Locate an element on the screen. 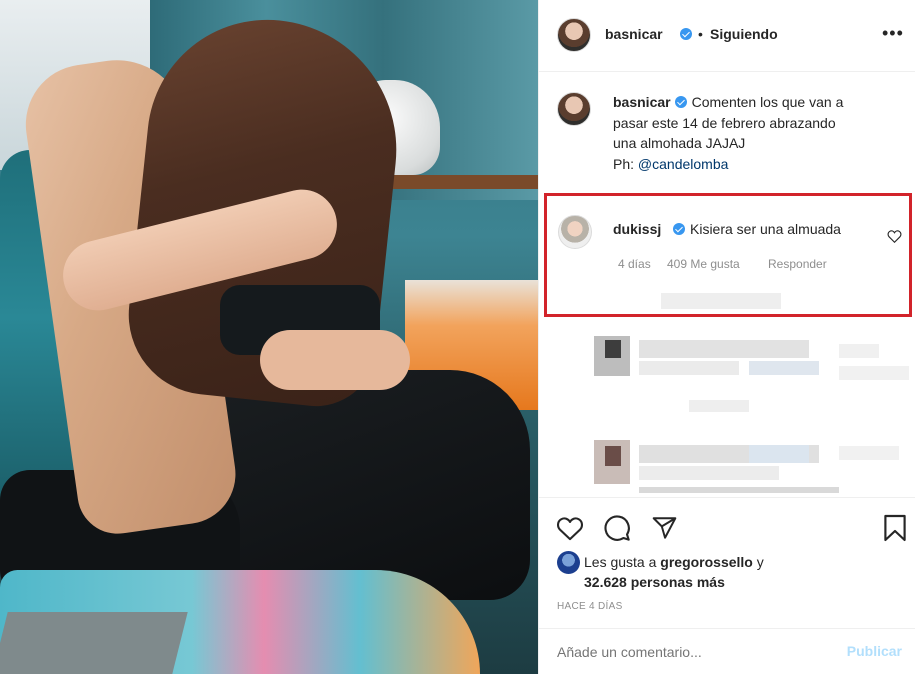 The height and width of the screenshot is (674, 915). commenter-avatar is located at coordinates (575, 232).